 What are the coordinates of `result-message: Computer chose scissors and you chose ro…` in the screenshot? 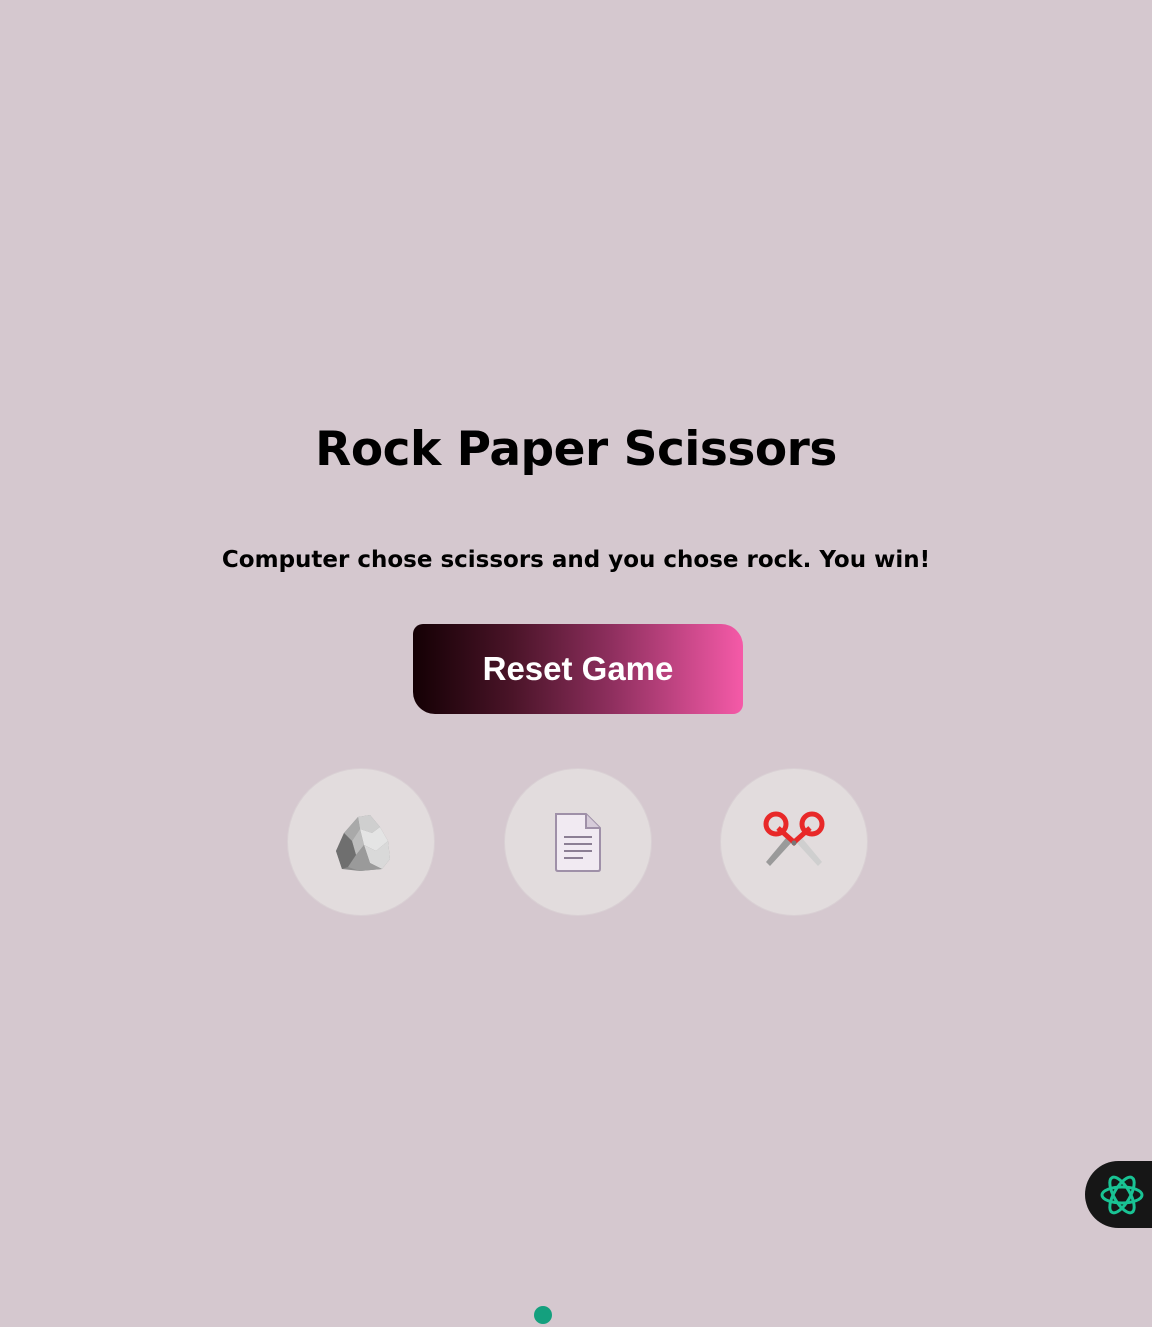 It's located at (576, 560).